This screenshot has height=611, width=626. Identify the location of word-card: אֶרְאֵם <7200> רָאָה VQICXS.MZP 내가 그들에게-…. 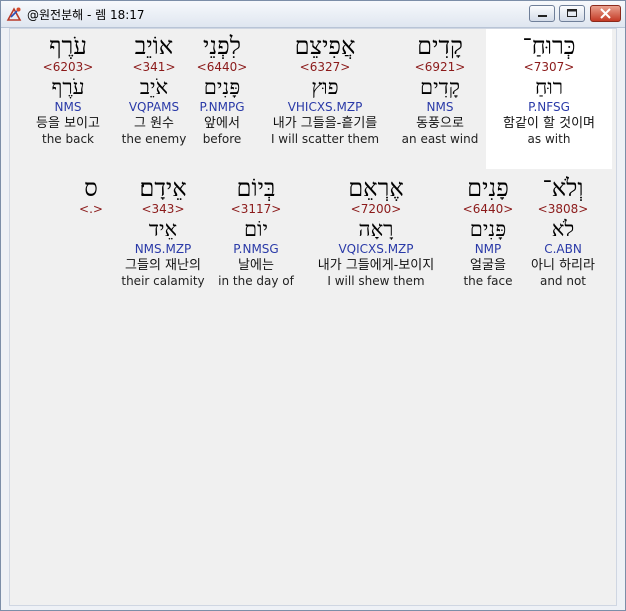
(376, 230).